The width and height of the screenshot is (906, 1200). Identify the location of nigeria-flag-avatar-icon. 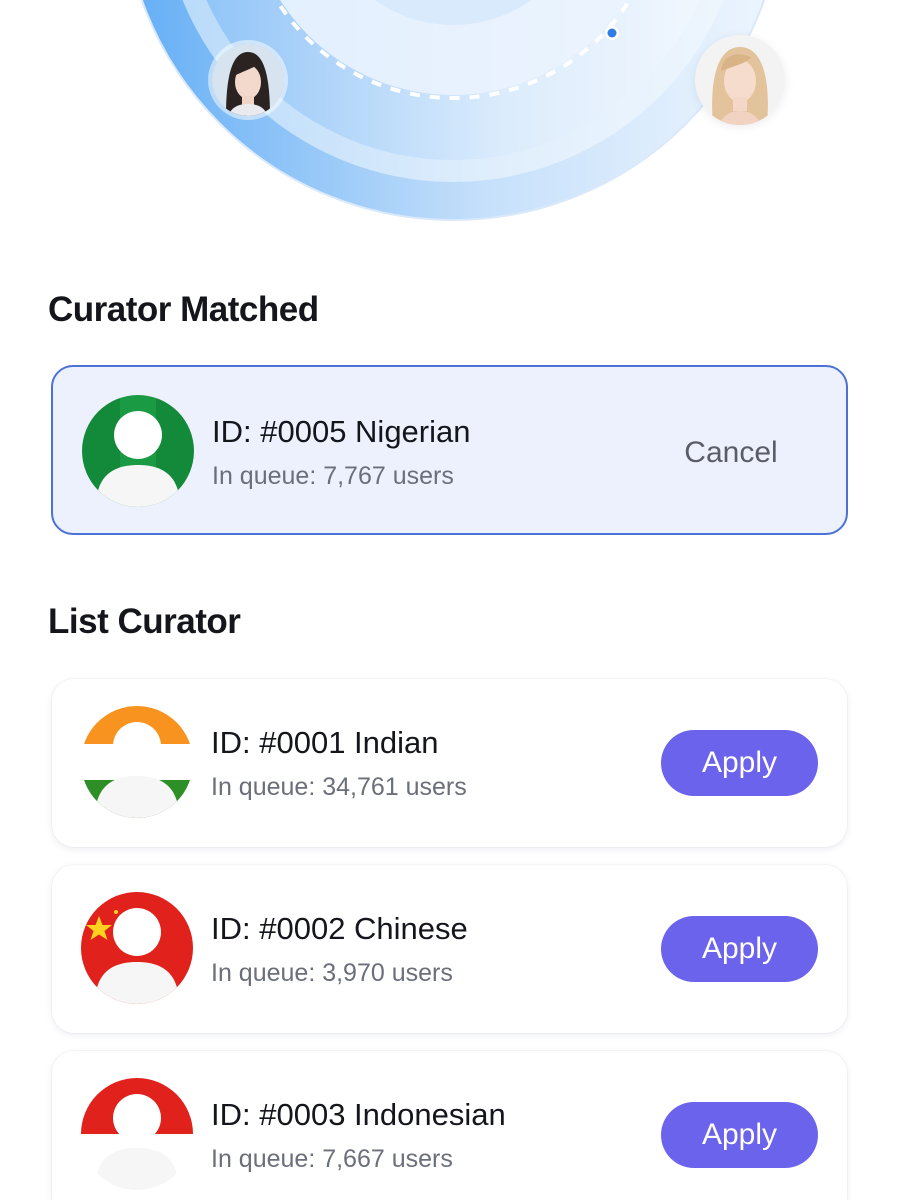
(138, 451).